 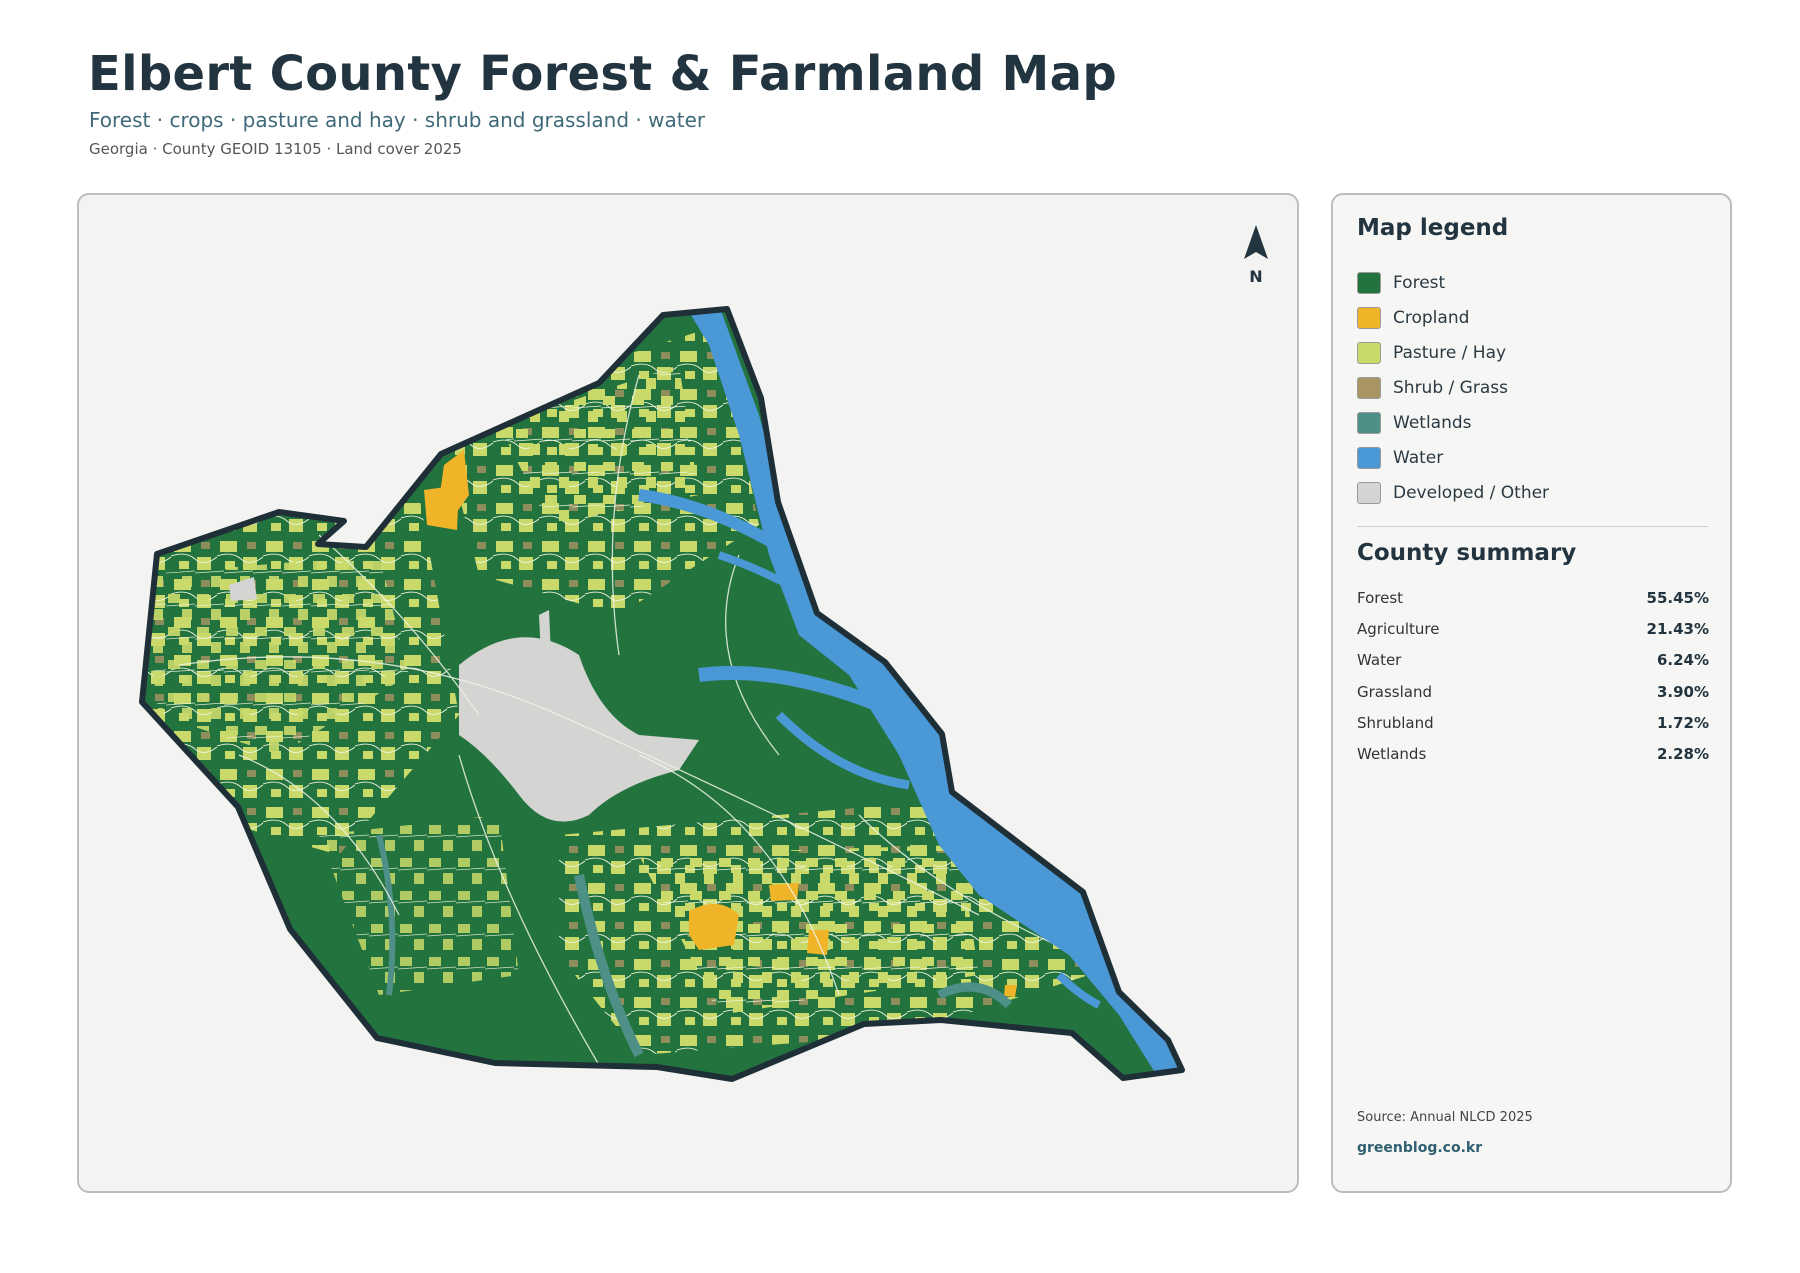 I want to click on summary-value: 55.45%, so click(x=1677, y=597).